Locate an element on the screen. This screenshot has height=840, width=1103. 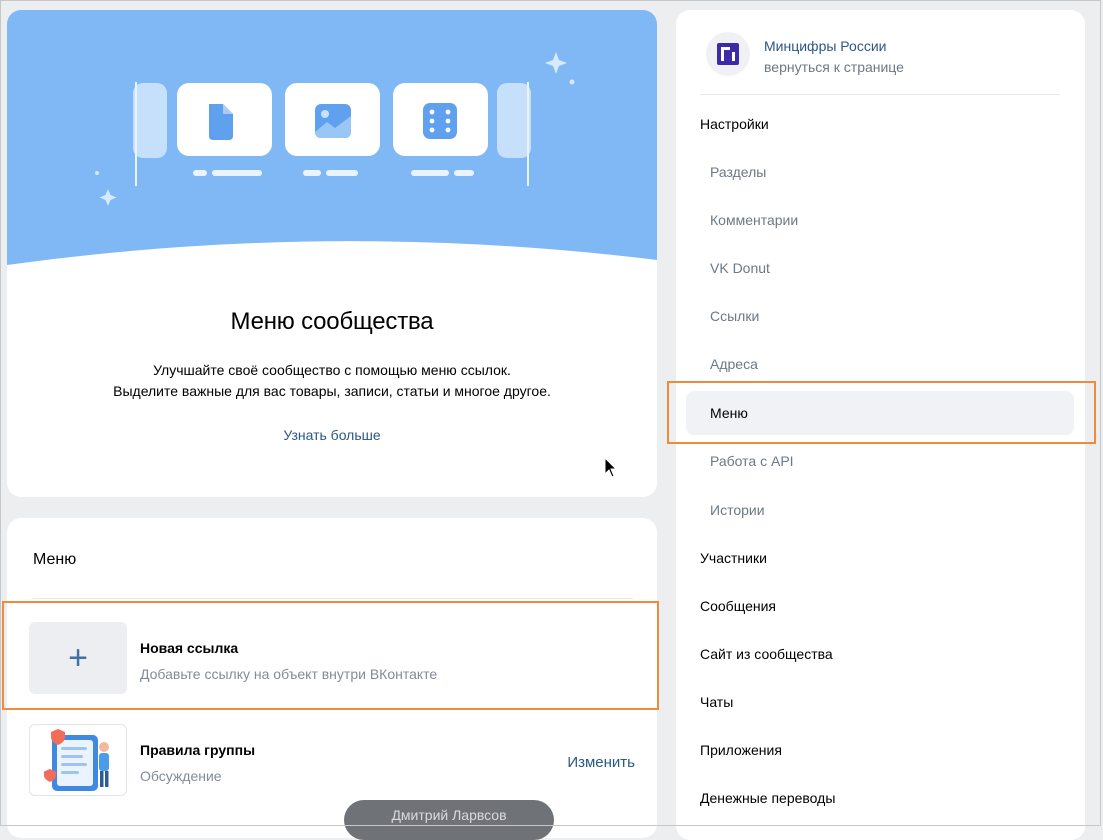
settings-nav-item: Приложения is located at coordinates (880, 750).